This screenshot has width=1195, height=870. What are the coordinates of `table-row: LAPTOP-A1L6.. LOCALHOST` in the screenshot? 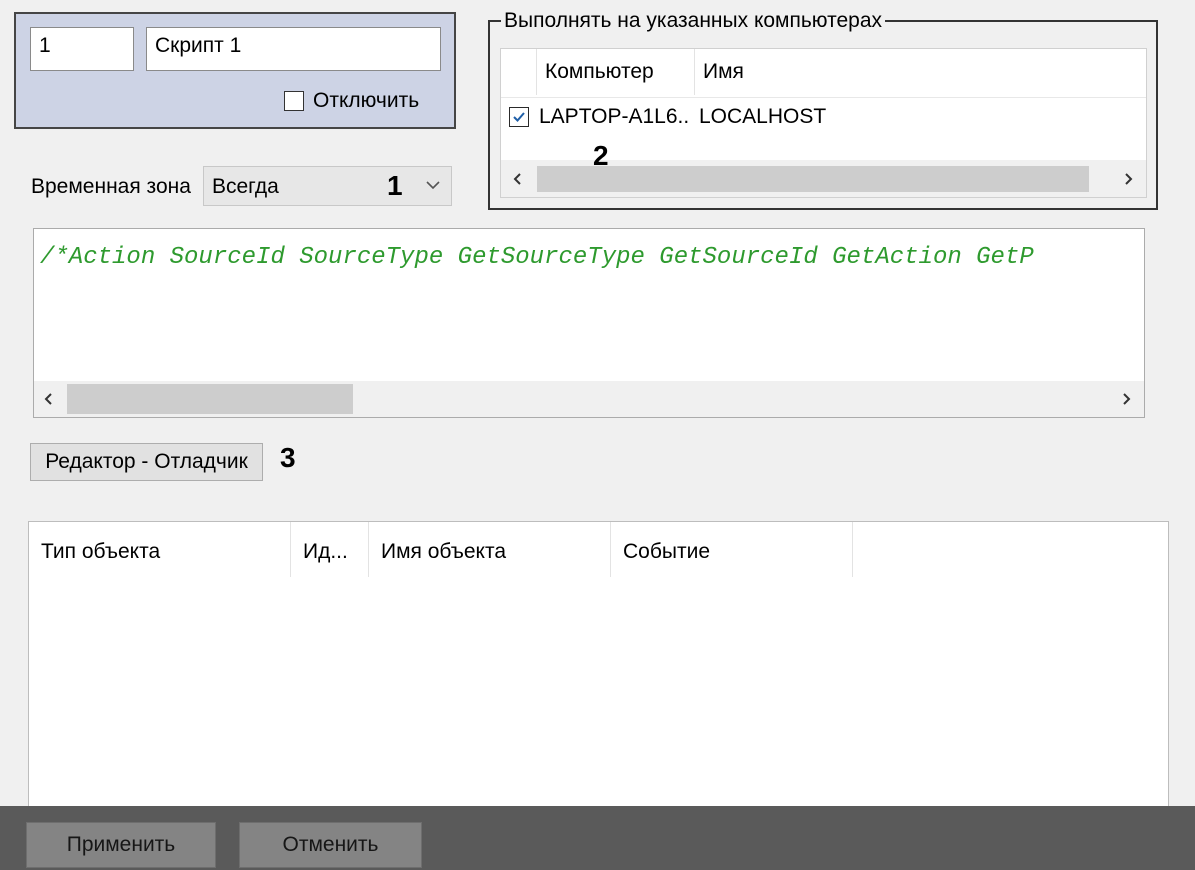 It's located at (823, 116).